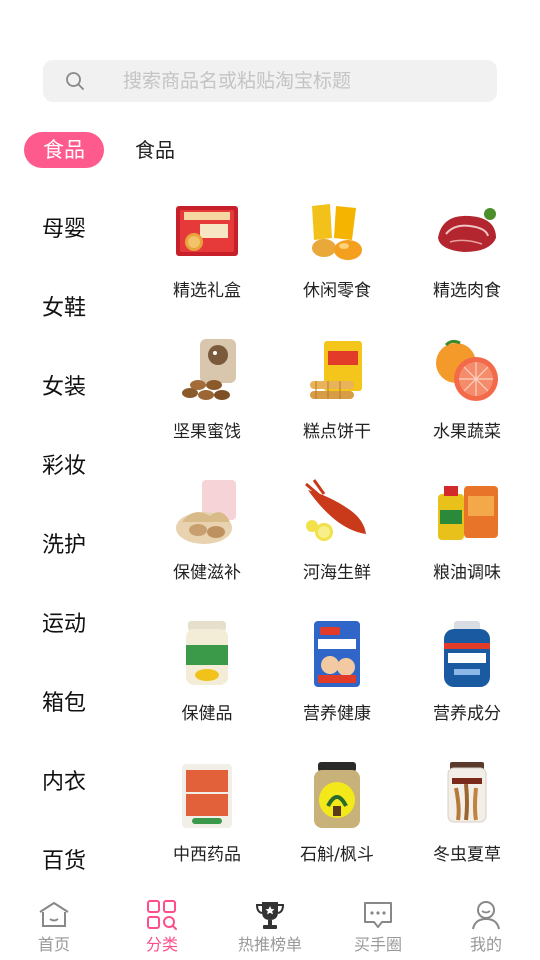  What do you see at coordinates (64, 546) in the screenshot?
I see `sidebar-item: 洗护` at bounding box center [64, 546].